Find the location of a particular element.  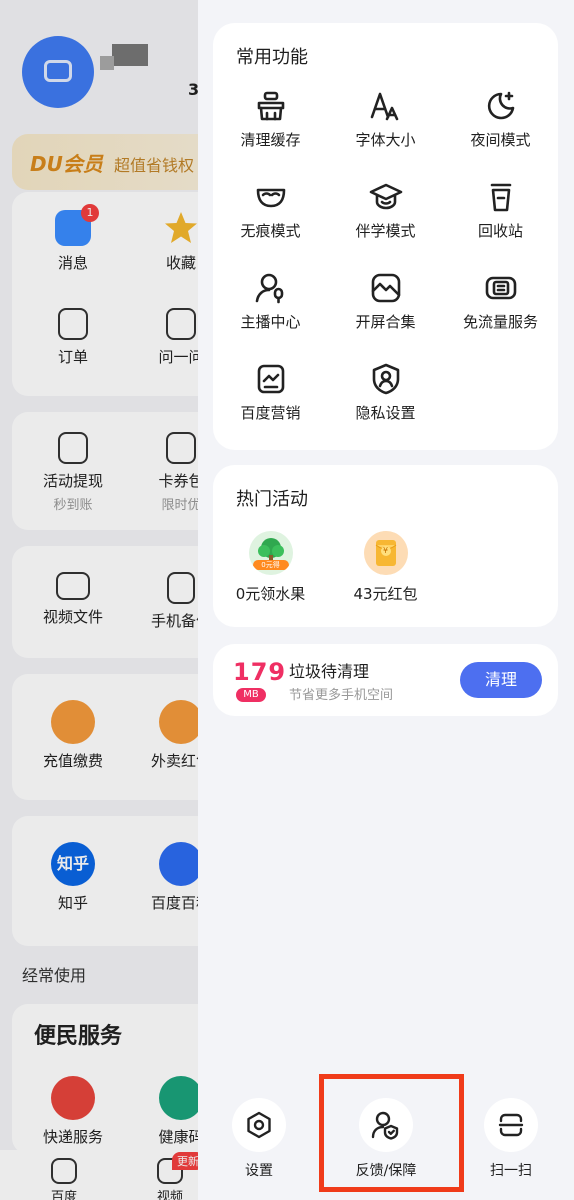

fn-label: 无痕模式 is located at coordinates (270, 231).